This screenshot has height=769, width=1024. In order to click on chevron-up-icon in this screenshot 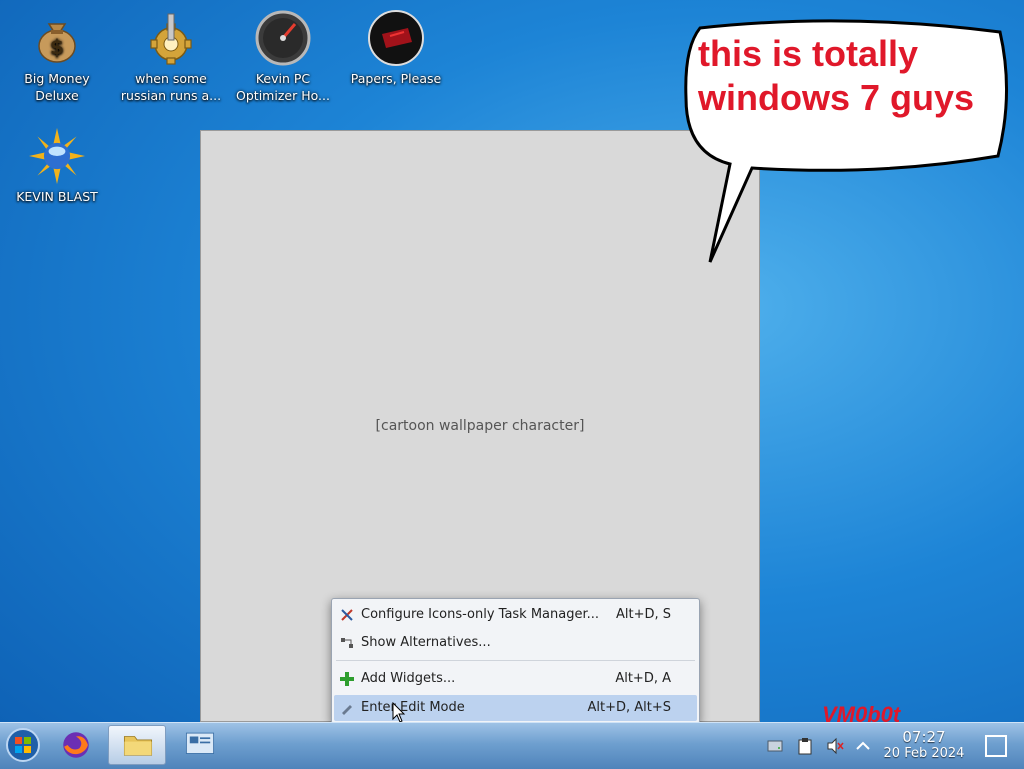, I will do `click(863, 746)`.